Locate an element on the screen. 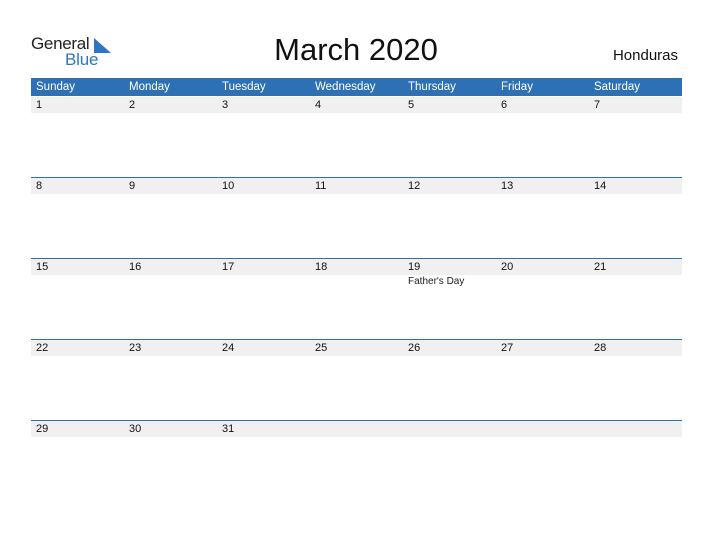  day-cell: 11 is located at coordinates (356, 218).